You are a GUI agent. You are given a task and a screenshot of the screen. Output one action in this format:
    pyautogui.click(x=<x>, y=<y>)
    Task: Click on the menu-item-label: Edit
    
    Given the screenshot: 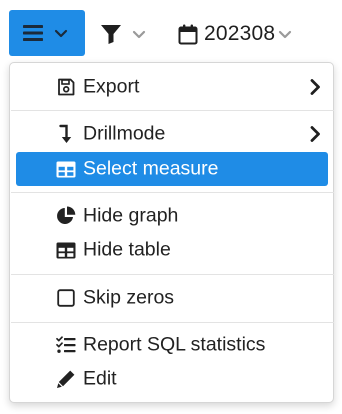 What is the action you would take?
    pyautogui.click(x=100, y=378)
    